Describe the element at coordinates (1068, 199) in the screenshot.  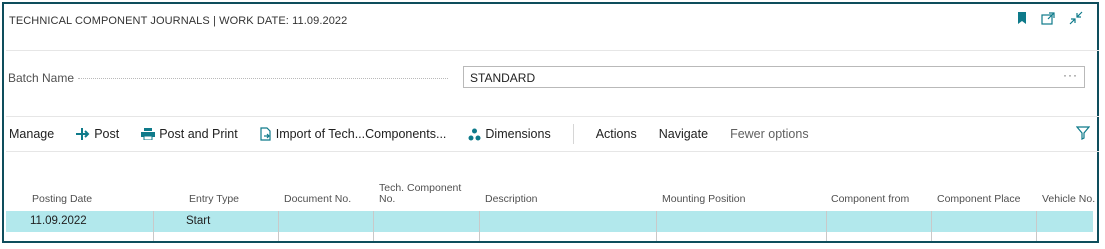
I see `col-vehicle-no: Vehicle No.` at that location.